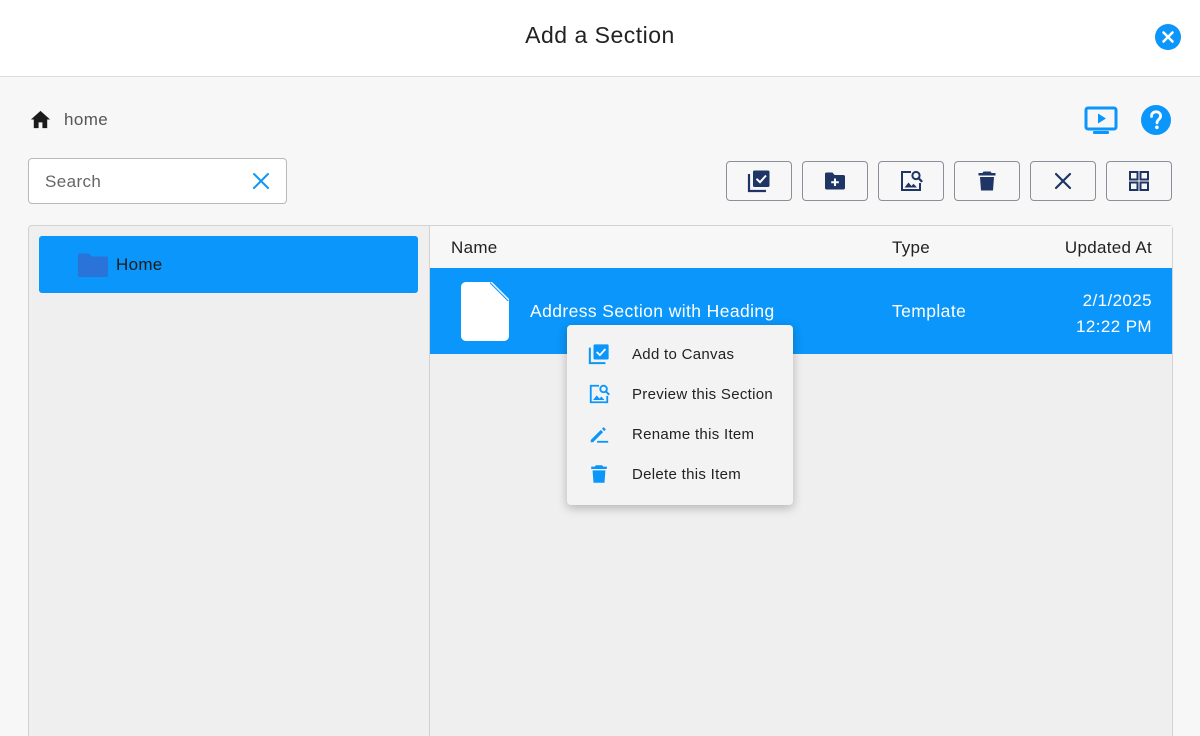 The width and height of the screenshot is (1200, 736). What do you see at coordinates (929, 311) in the screenshot?
I see `row-type: Template` at bounding box center [929, 311].